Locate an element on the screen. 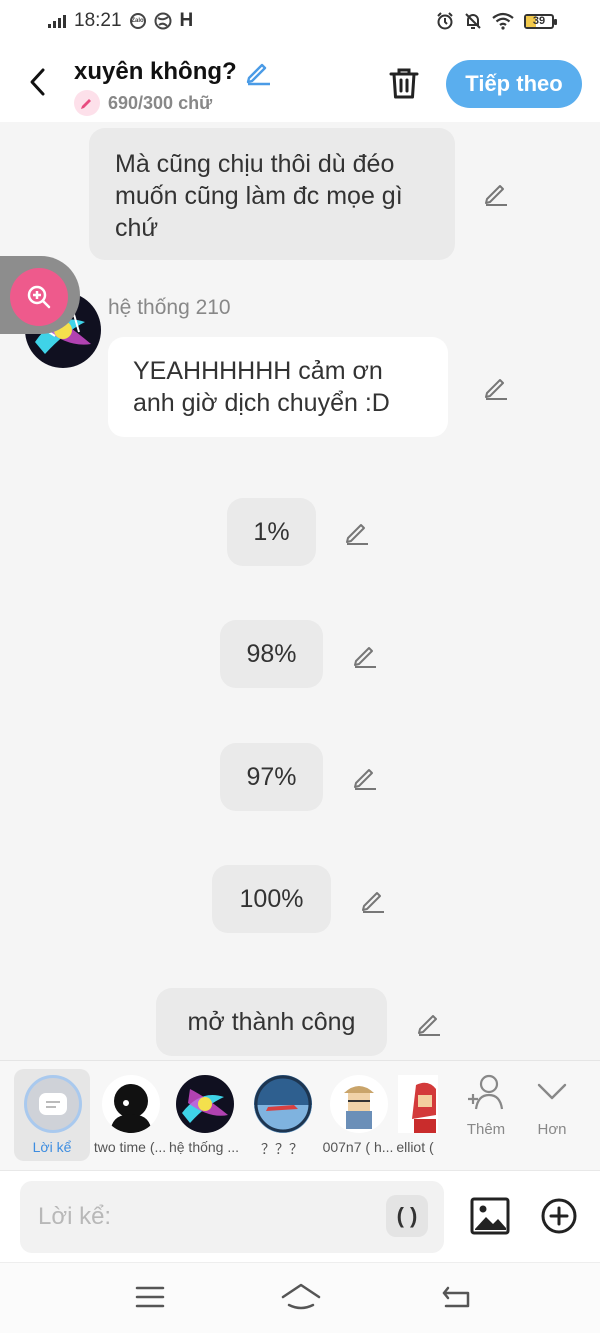 The image size is (600, 1333). more-label: Hơn is located at coordinates (552, 1129).